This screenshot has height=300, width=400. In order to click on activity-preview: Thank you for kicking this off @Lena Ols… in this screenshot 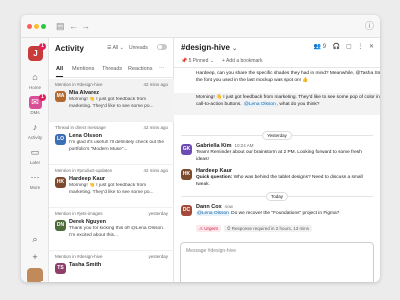, I will do `click(117, 232)`.